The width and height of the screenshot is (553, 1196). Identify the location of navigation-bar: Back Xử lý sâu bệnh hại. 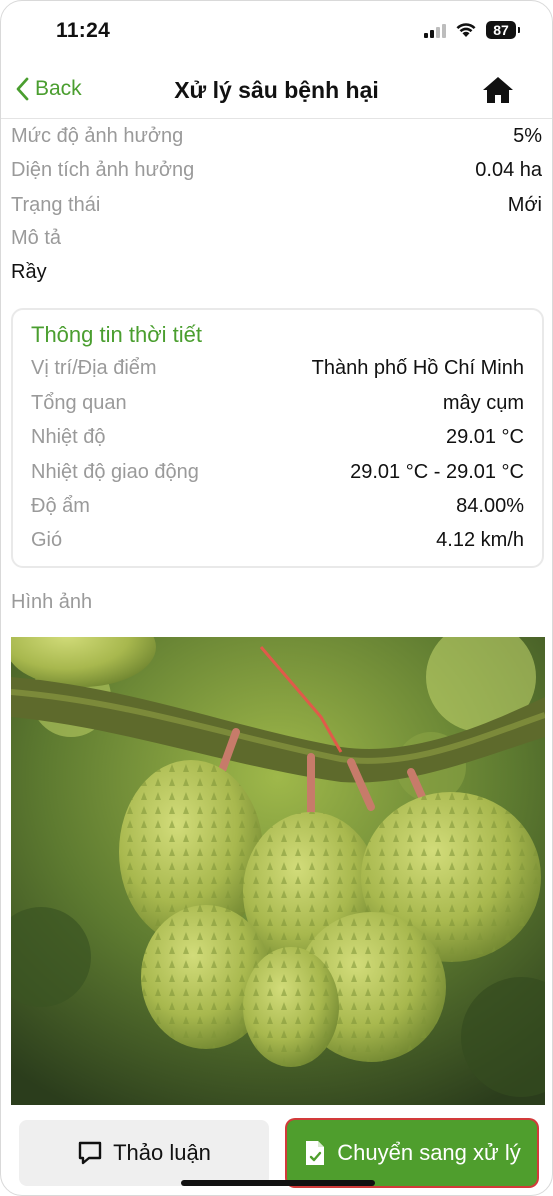
(276, 91).